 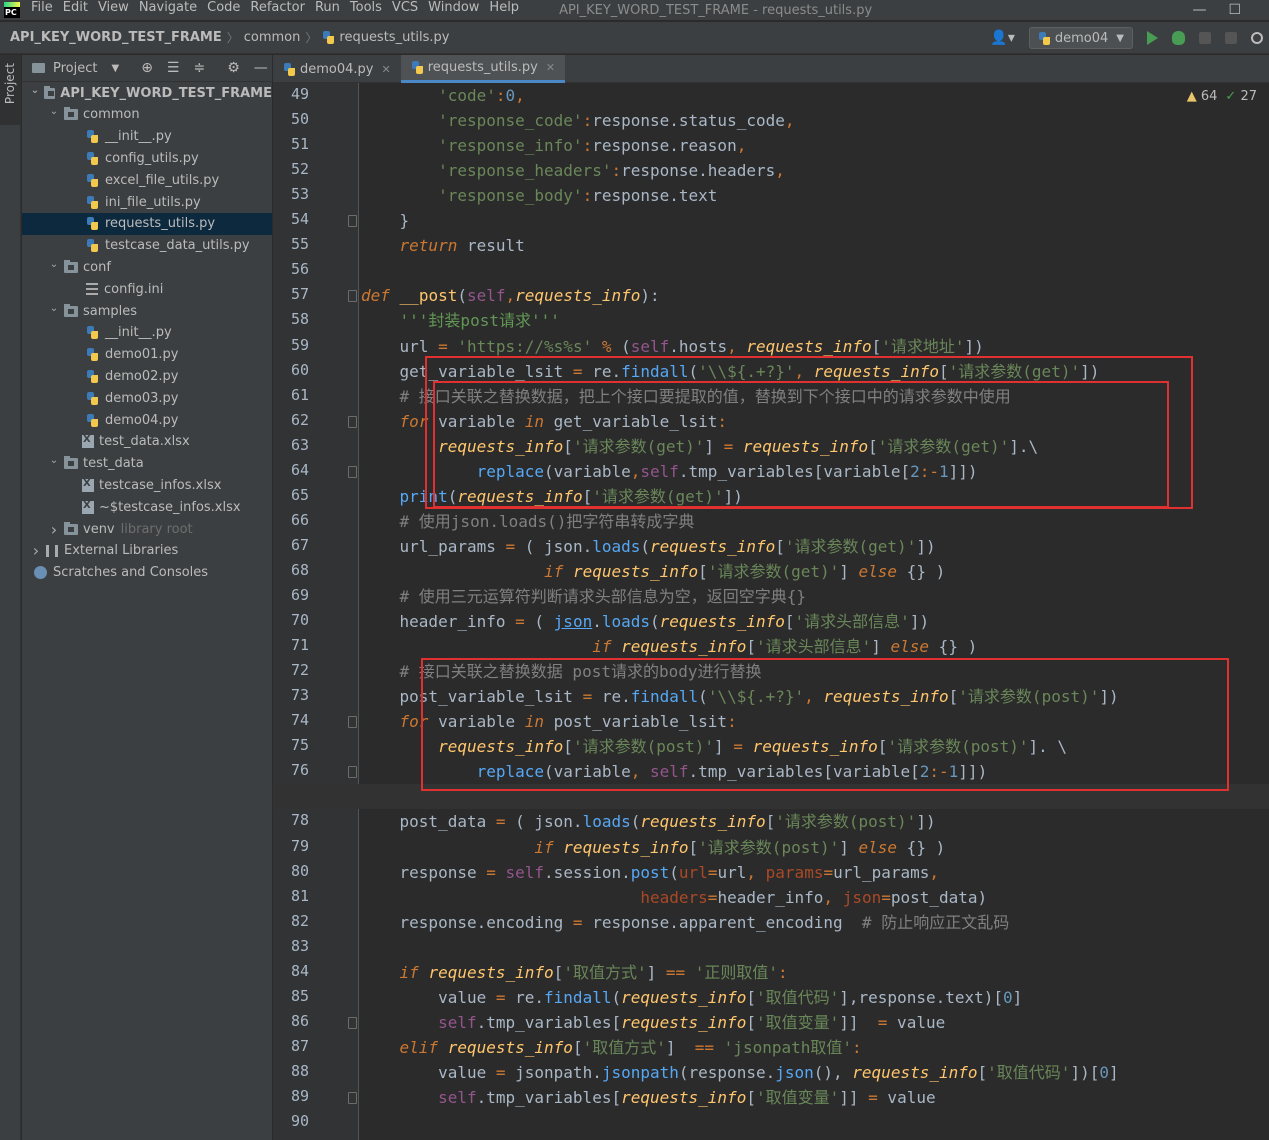 What do you see at coordinates (147, 267) in the screenshot?
I see `tree-item: ⌄ conf` at bounding box center [147, 267].